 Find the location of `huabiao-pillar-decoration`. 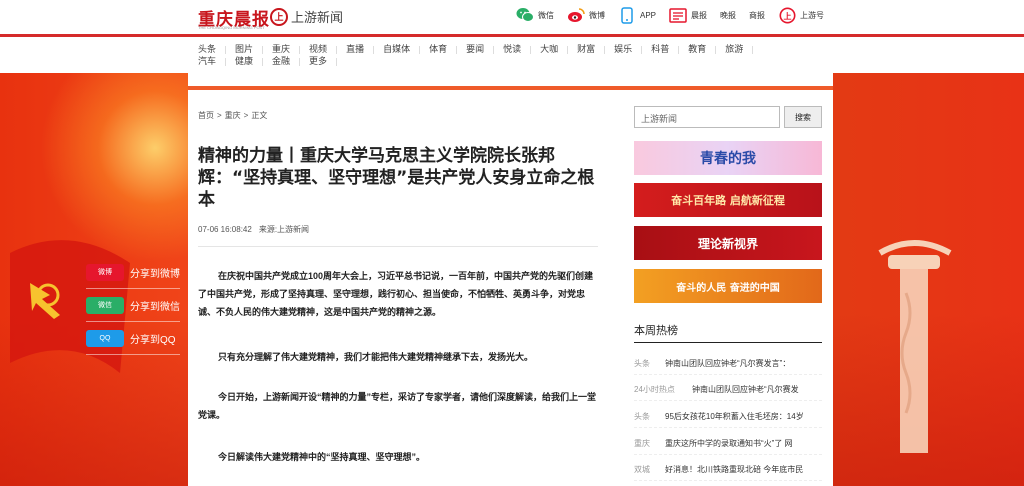

huabiao-pillar-decoration is located at coordinates (915, 346).